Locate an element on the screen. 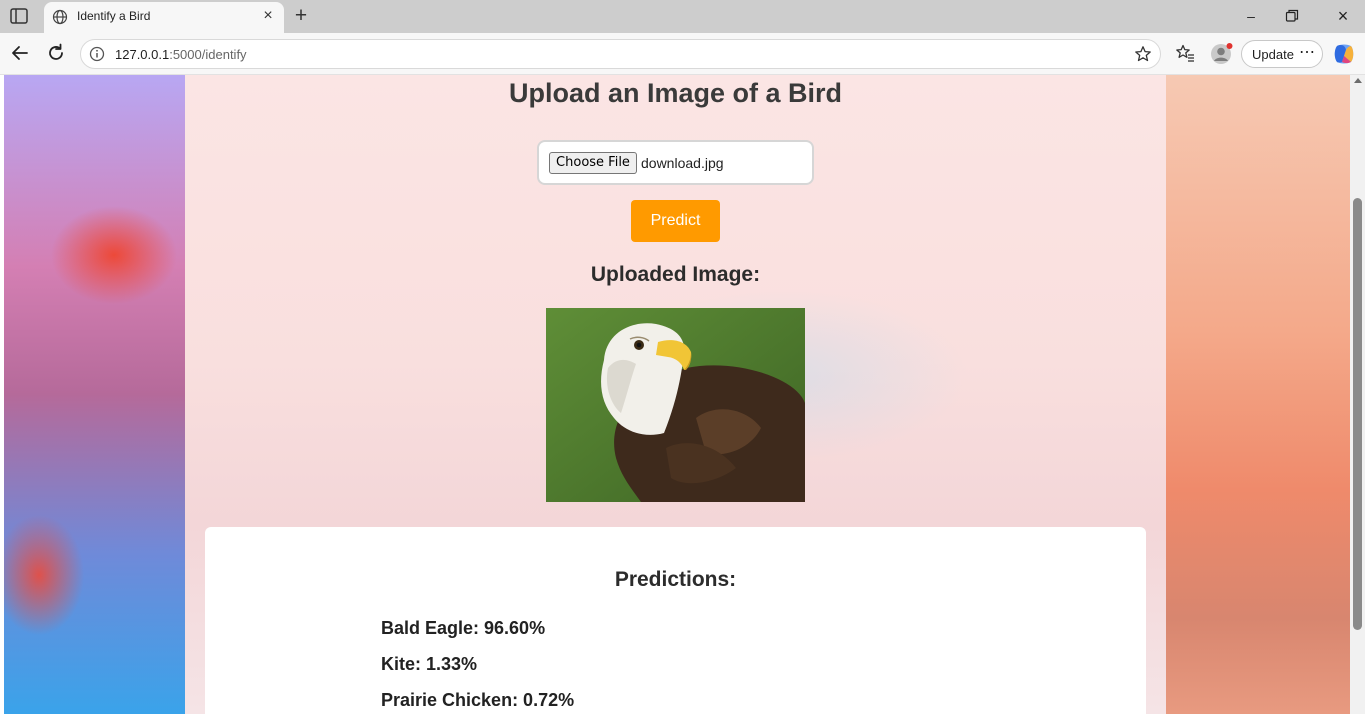 The image size is (1365, 714). prediction-item: Kite: 1.33% is located at coordinates (429, 664).